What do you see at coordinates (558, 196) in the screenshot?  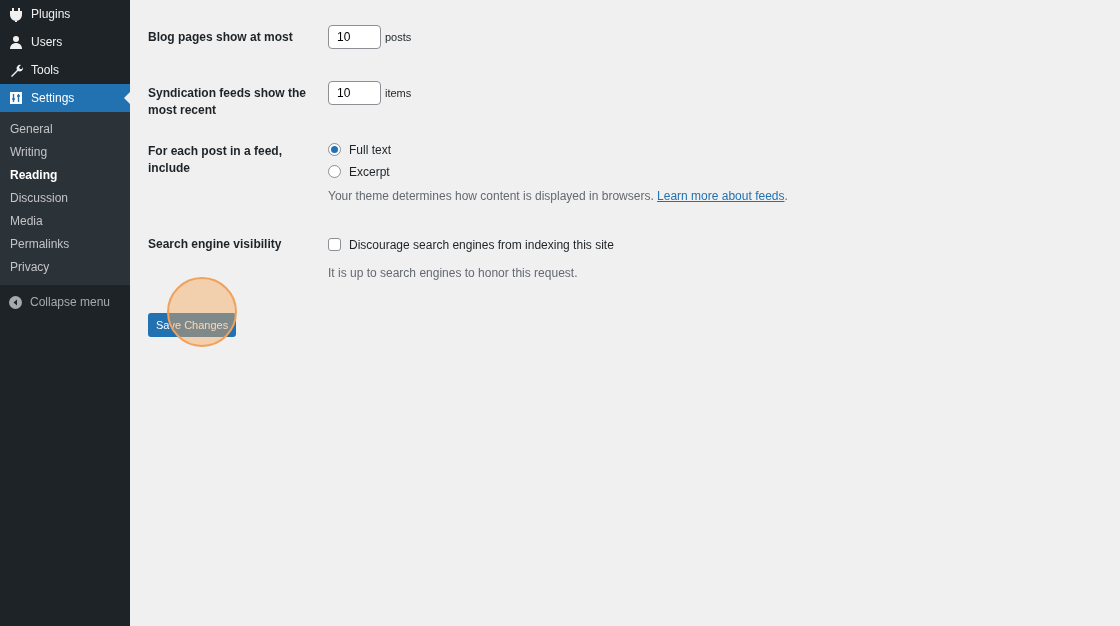 I see `help-text: Your theme determines how content is displayed in browsers. Learn more about feeds.` at bounding box center [558, 196].